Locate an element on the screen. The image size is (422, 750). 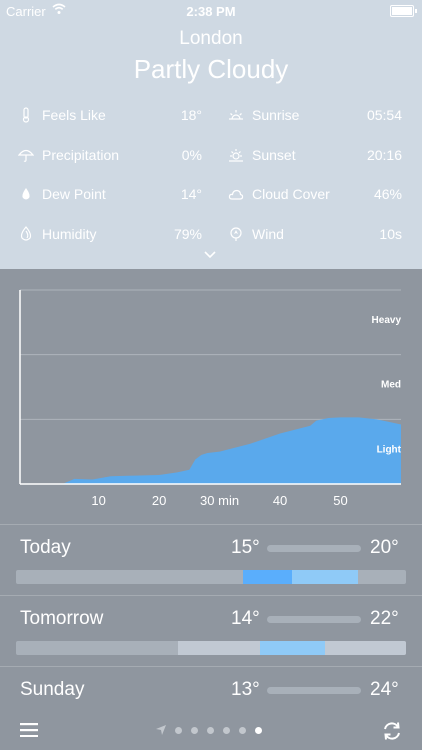
x-tick-label: 20 is located at coordinates (159, 500).